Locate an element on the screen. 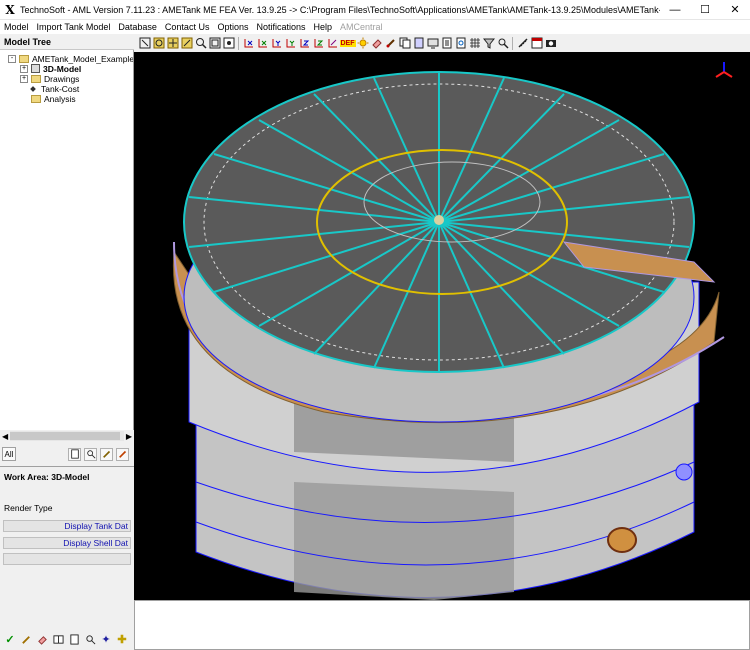 The width and height of the screenshot is (750, 650). scroll-thumb is located at coordinates (65, 436).